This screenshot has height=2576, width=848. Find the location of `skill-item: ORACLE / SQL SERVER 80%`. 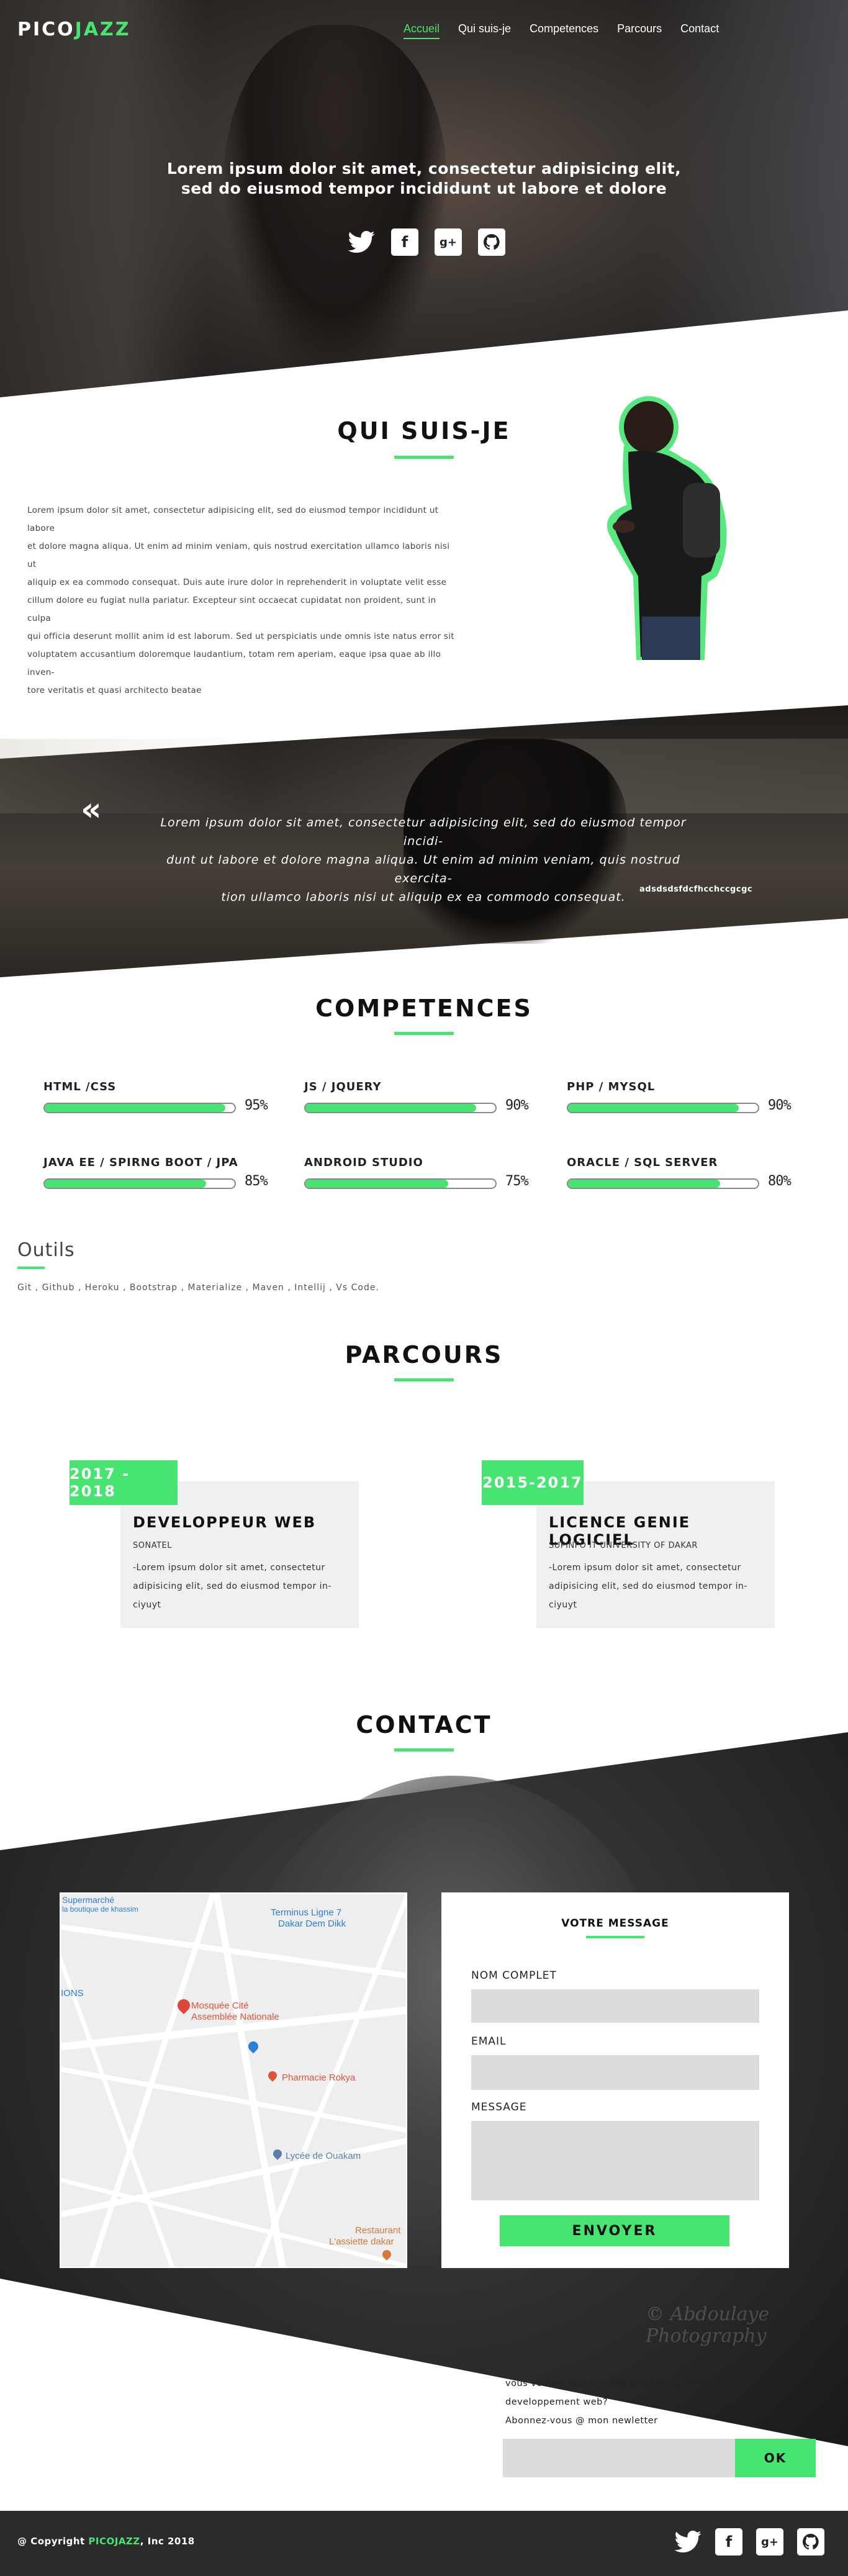

skill-item: ORACLE / SQL SERVER 80% is located at coordinates (685, 1172).